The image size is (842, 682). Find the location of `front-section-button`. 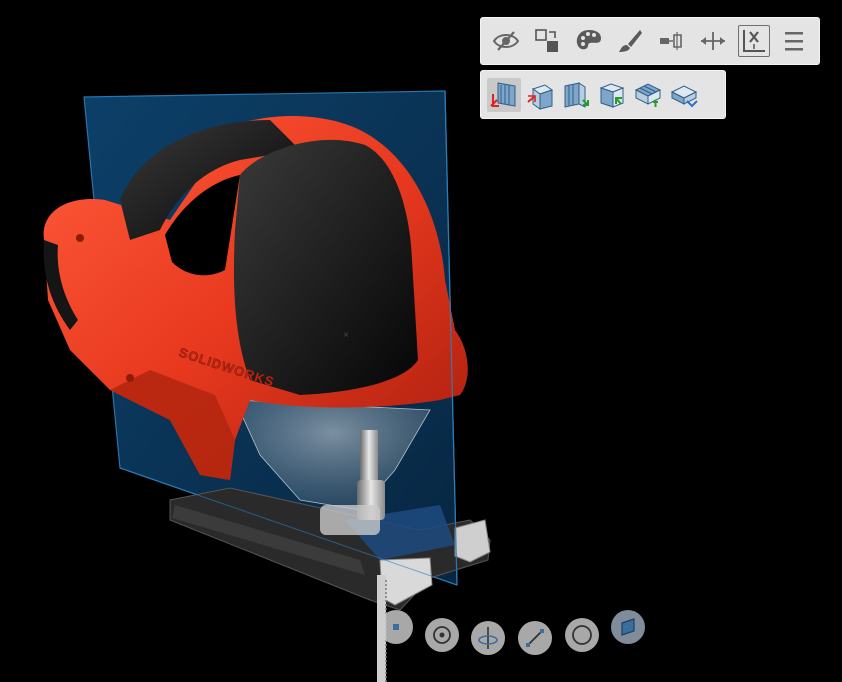

front-section-button is located at coordinates (504, 94).